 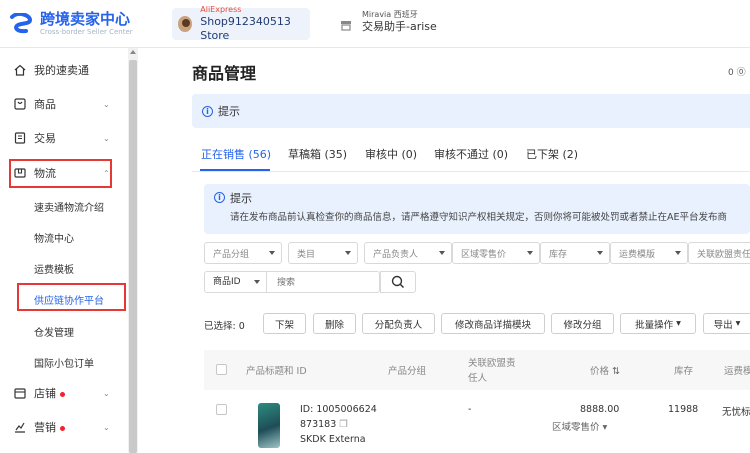 I want to click on home-icon, so click(x=20, y=70).